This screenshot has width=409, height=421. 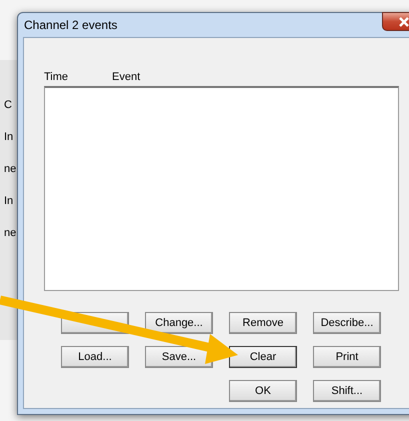 What do you see at coordinates (8, 105) in the screenshot?
I see `cut-label: C` at bounding box center [8, 105].